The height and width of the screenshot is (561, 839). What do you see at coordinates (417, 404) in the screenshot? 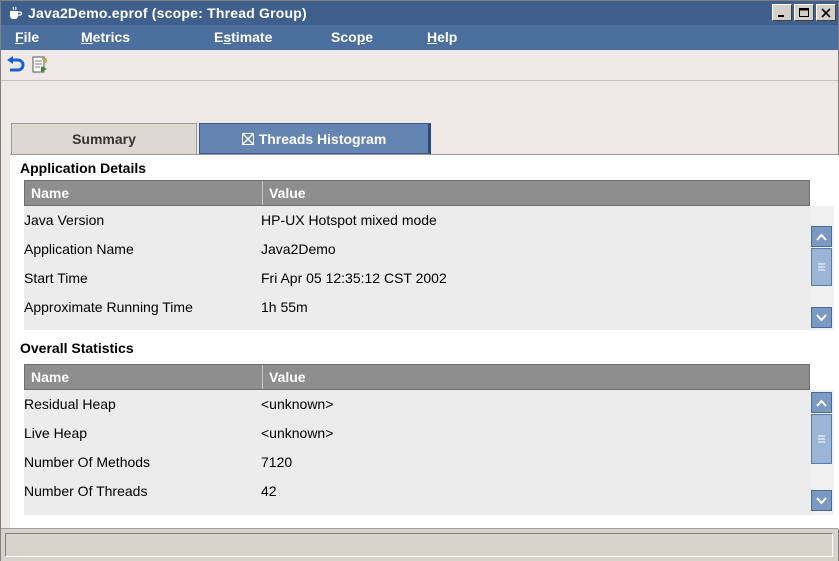
I see `table-row: Residual Heap <unknown>` at bounding box center [417, 404].